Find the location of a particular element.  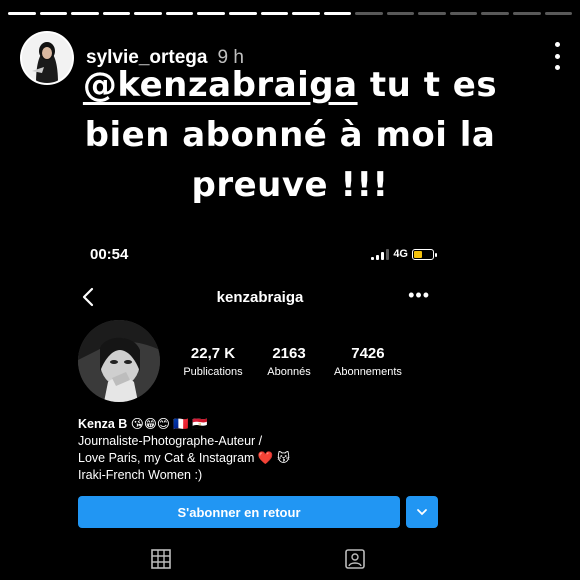

phone-status-bar: 00:54 4G is located at coordinates (263, 254).